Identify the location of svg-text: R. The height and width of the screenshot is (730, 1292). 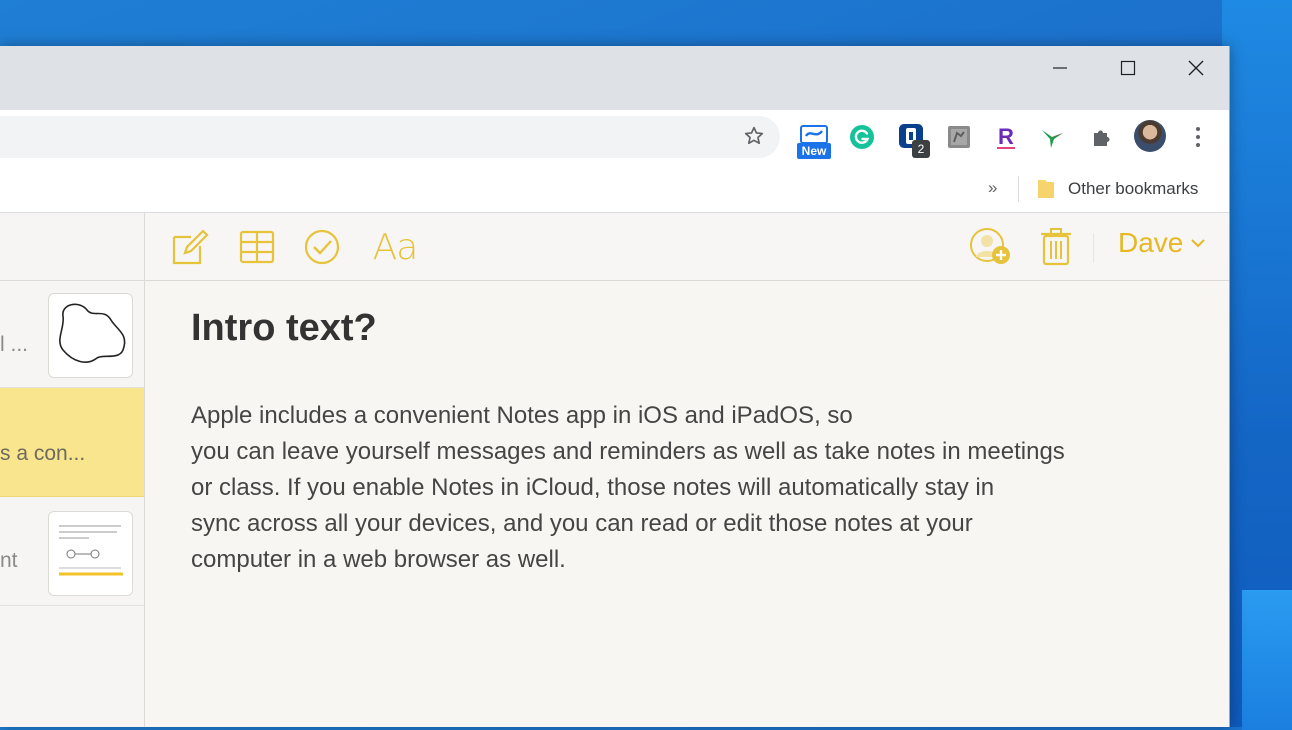
(1006, 136).